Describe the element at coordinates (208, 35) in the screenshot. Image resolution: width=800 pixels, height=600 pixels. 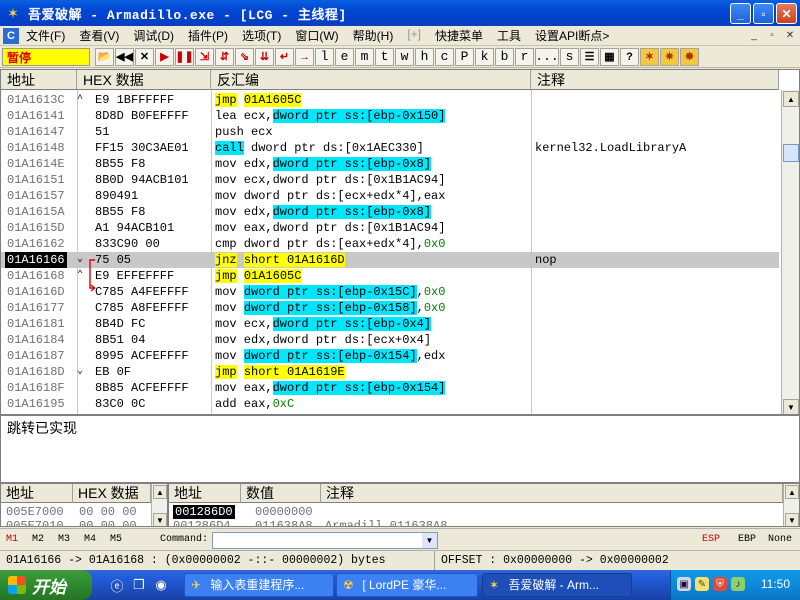
I see `menu-item-3: 插件(P)` at that location.